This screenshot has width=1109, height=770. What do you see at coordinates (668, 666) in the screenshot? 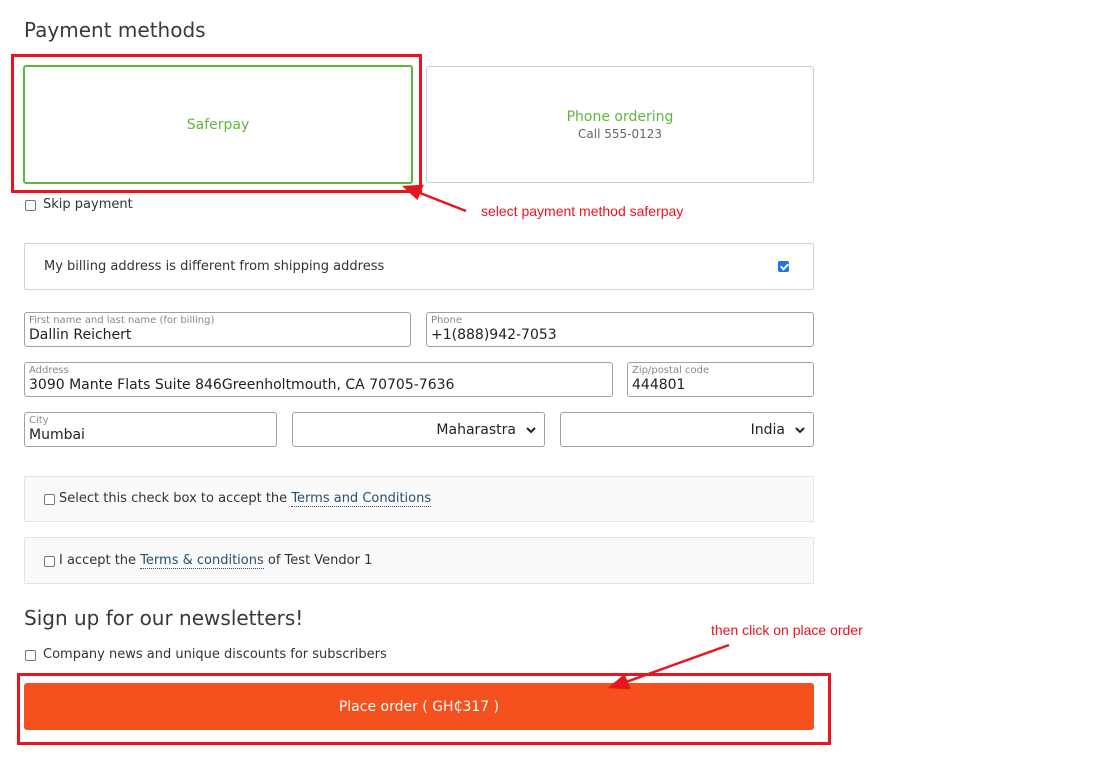
I see `arrow-to-place-order` at bounding box center [668, 666].